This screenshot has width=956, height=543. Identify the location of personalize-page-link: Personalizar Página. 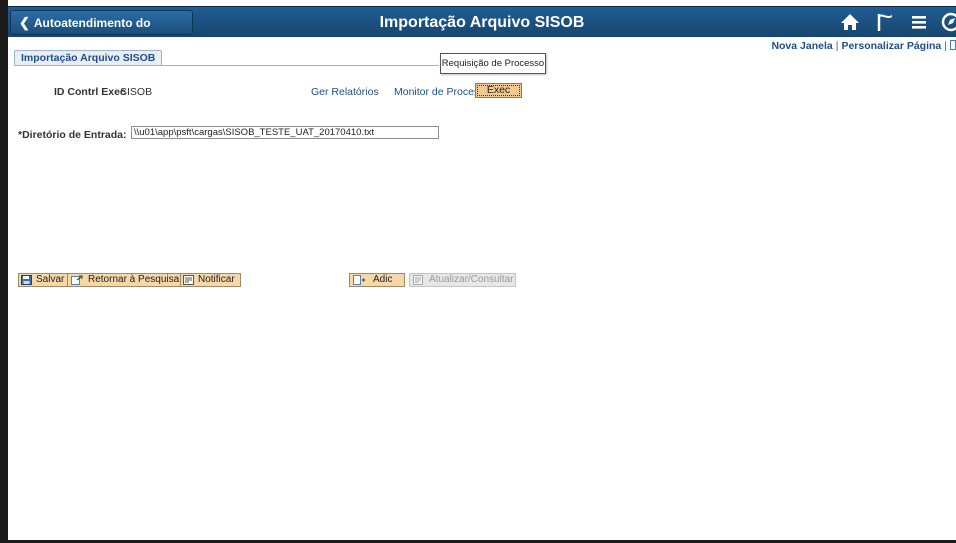
(891, 46).